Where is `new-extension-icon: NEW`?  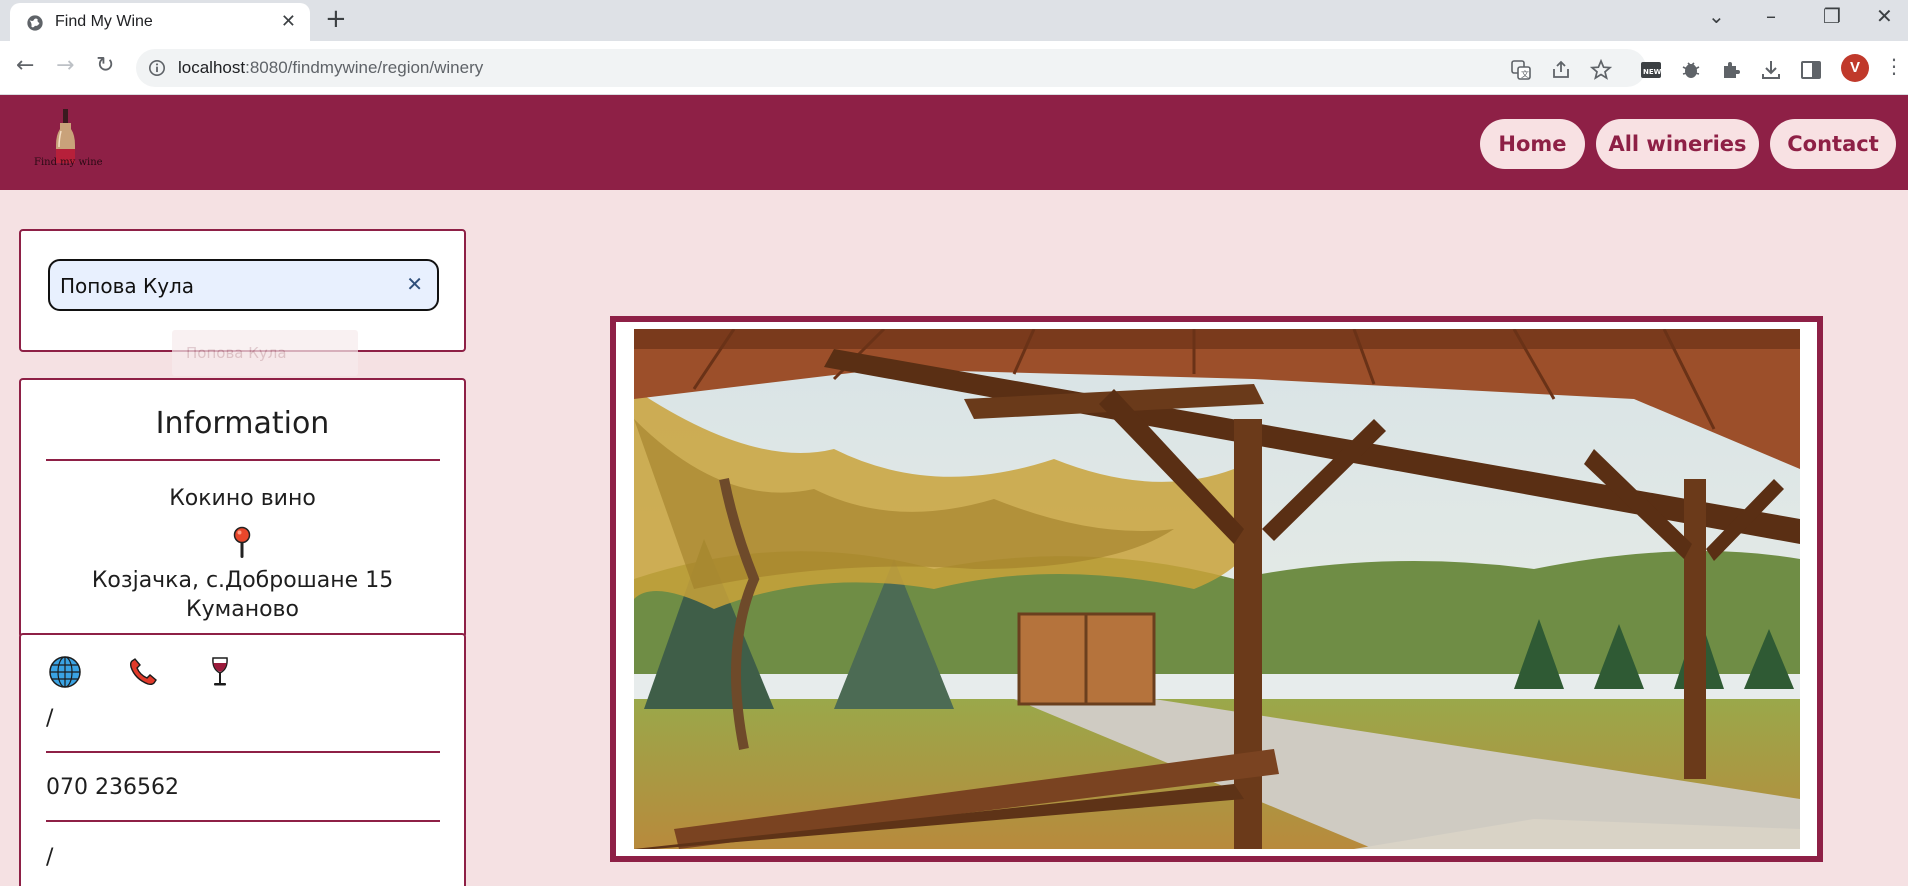
new-extension-icon: NEW is located at coordinates (1651, 70).